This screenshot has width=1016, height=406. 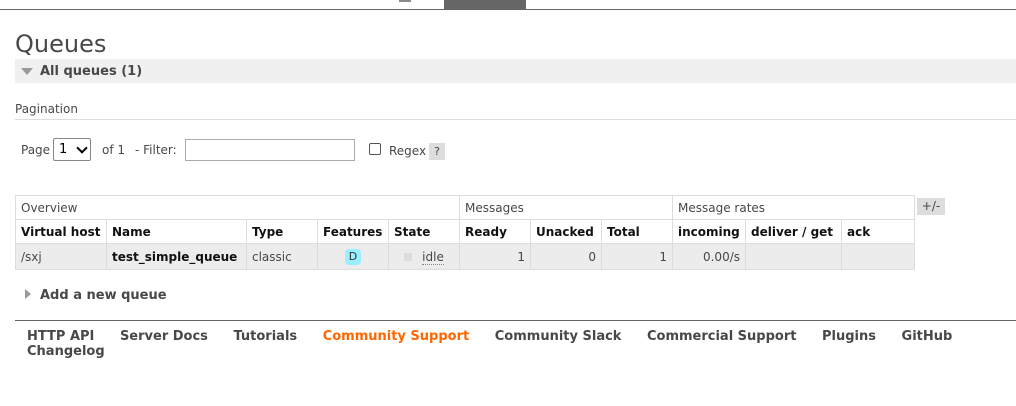 I want to click on cell-features: D, so click(x=353, y=256).